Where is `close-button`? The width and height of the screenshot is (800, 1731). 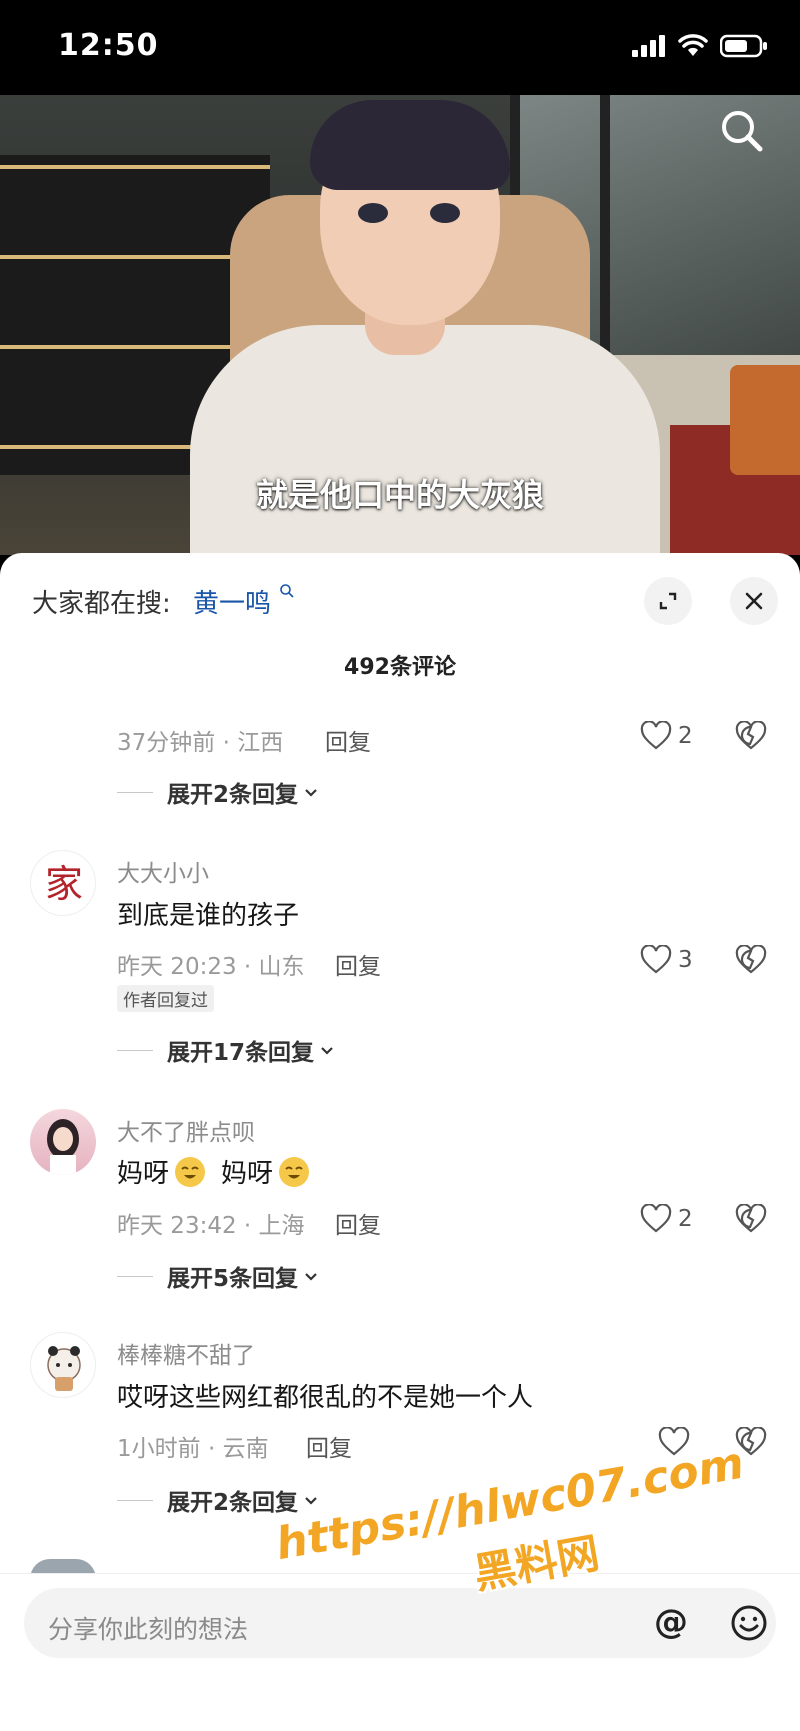 close-button is located at coordinates (754, 601).